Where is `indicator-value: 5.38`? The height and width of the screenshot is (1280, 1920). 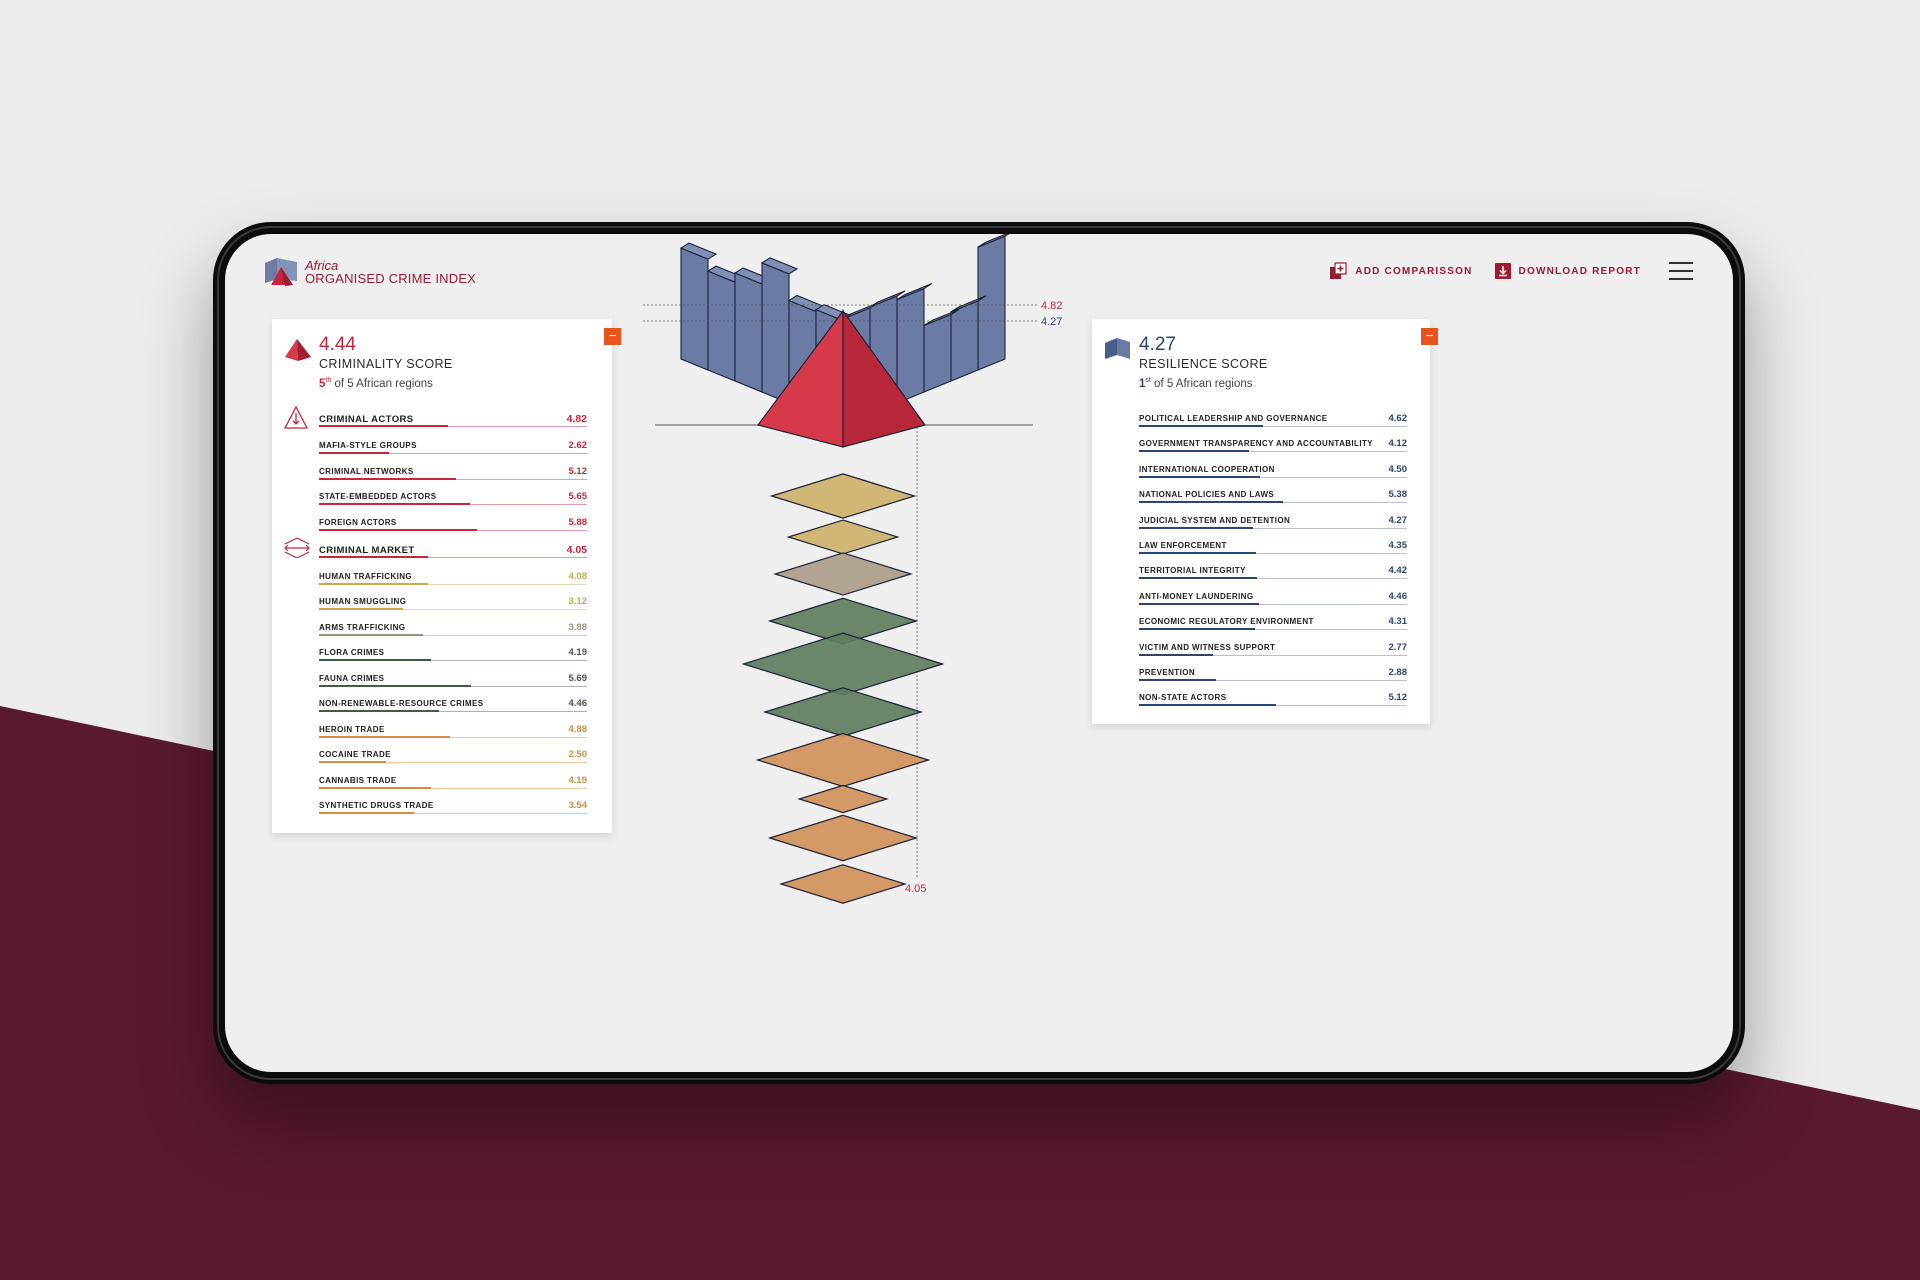 indicator-value: 5.38 is located at coordinates (1398, 495).